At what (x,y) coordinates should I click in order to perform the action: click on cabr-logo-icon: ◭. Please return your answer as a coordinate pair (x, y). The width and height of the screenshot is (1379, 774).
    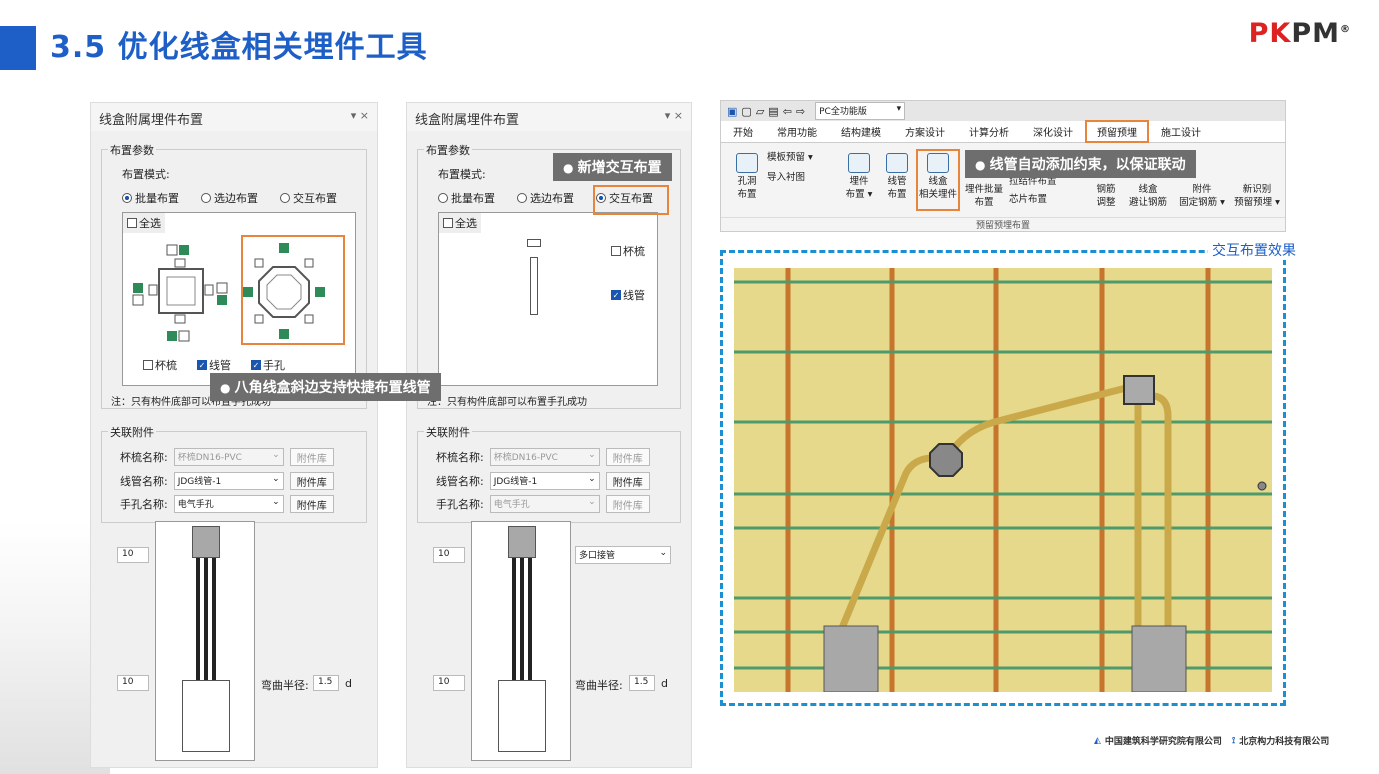
    Looking at the image, I should click on (1097, 740).